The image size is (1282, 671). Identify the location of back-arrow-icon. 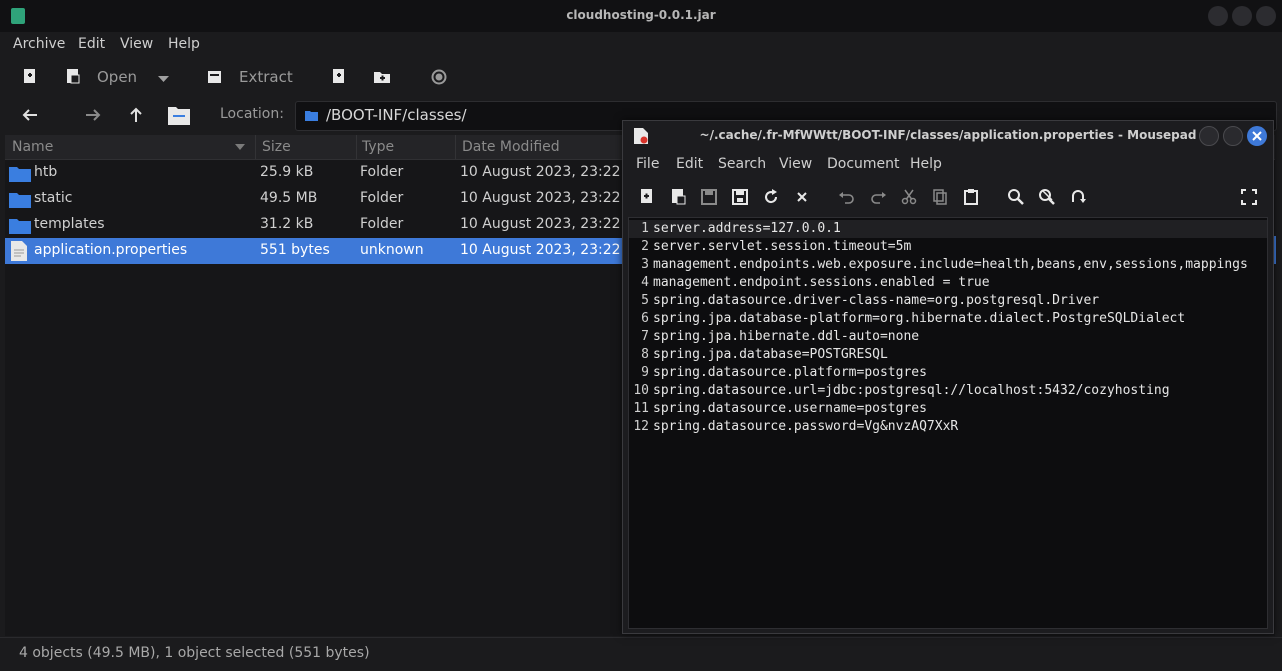
(30, 115).